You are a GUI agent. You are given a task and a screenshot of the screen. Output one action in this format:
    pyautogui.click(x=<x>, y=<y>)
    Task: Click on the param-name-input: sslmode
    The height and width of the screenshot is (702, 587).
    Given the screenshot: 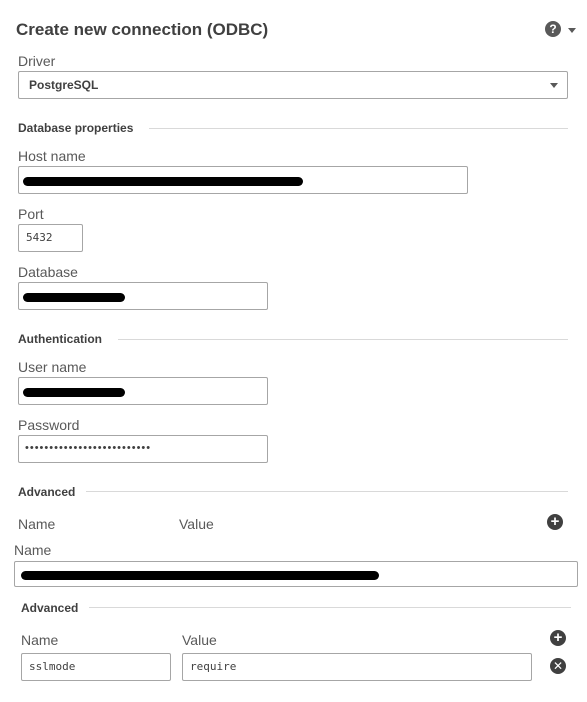 What is the action you would take?
    pyautogui.click(x=96, y=667)
    